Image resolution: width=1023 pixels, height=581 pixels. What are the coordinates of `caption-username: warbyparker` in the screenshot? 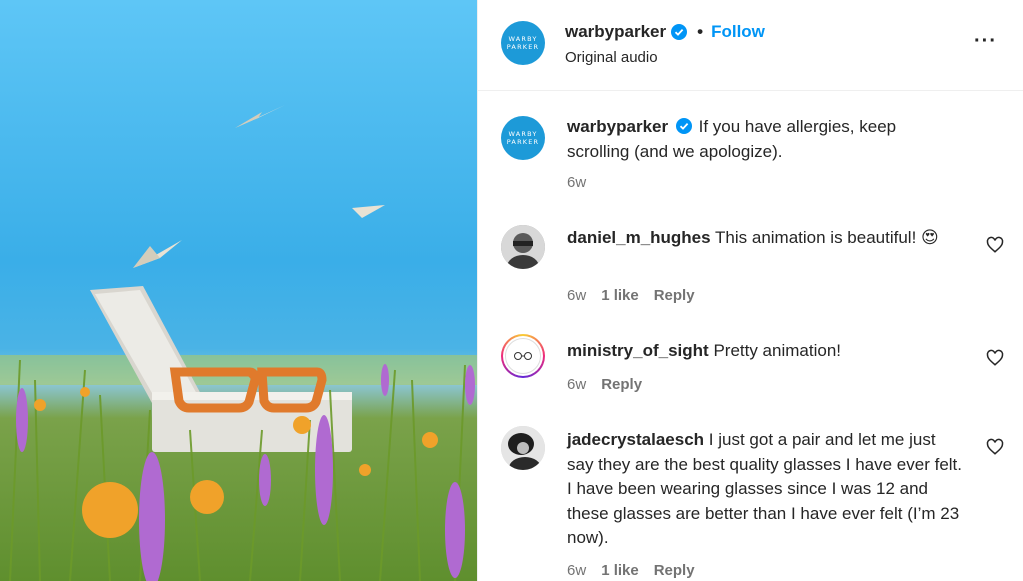 It's located at (617, 126).